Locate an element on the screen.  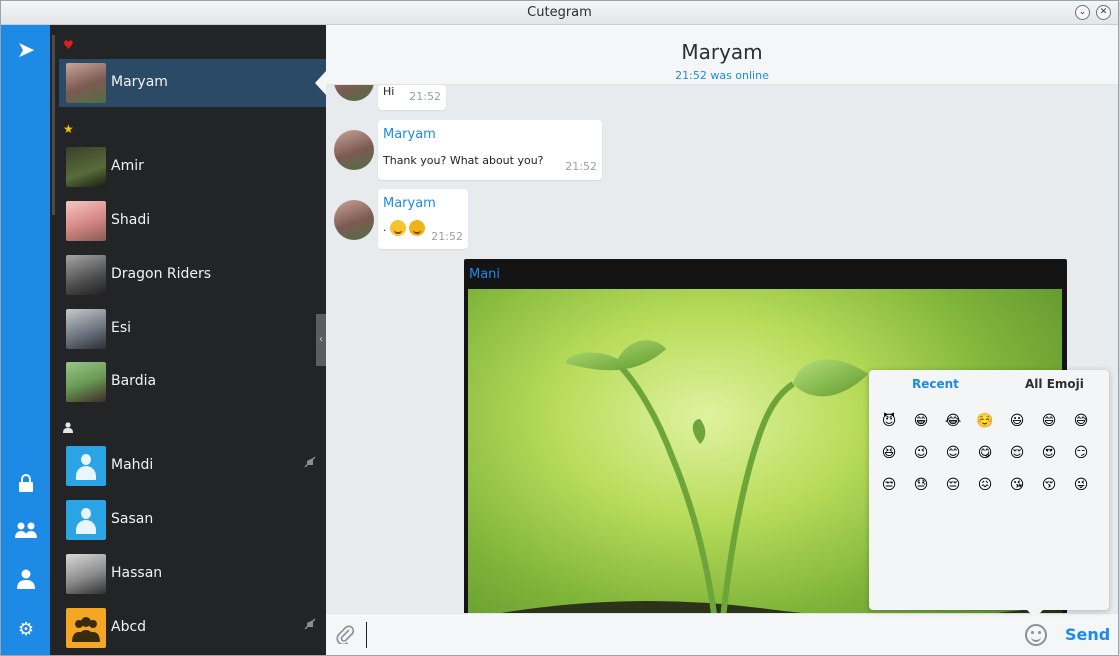
winking-tongue-emoji is located at coordinates (417, 228).